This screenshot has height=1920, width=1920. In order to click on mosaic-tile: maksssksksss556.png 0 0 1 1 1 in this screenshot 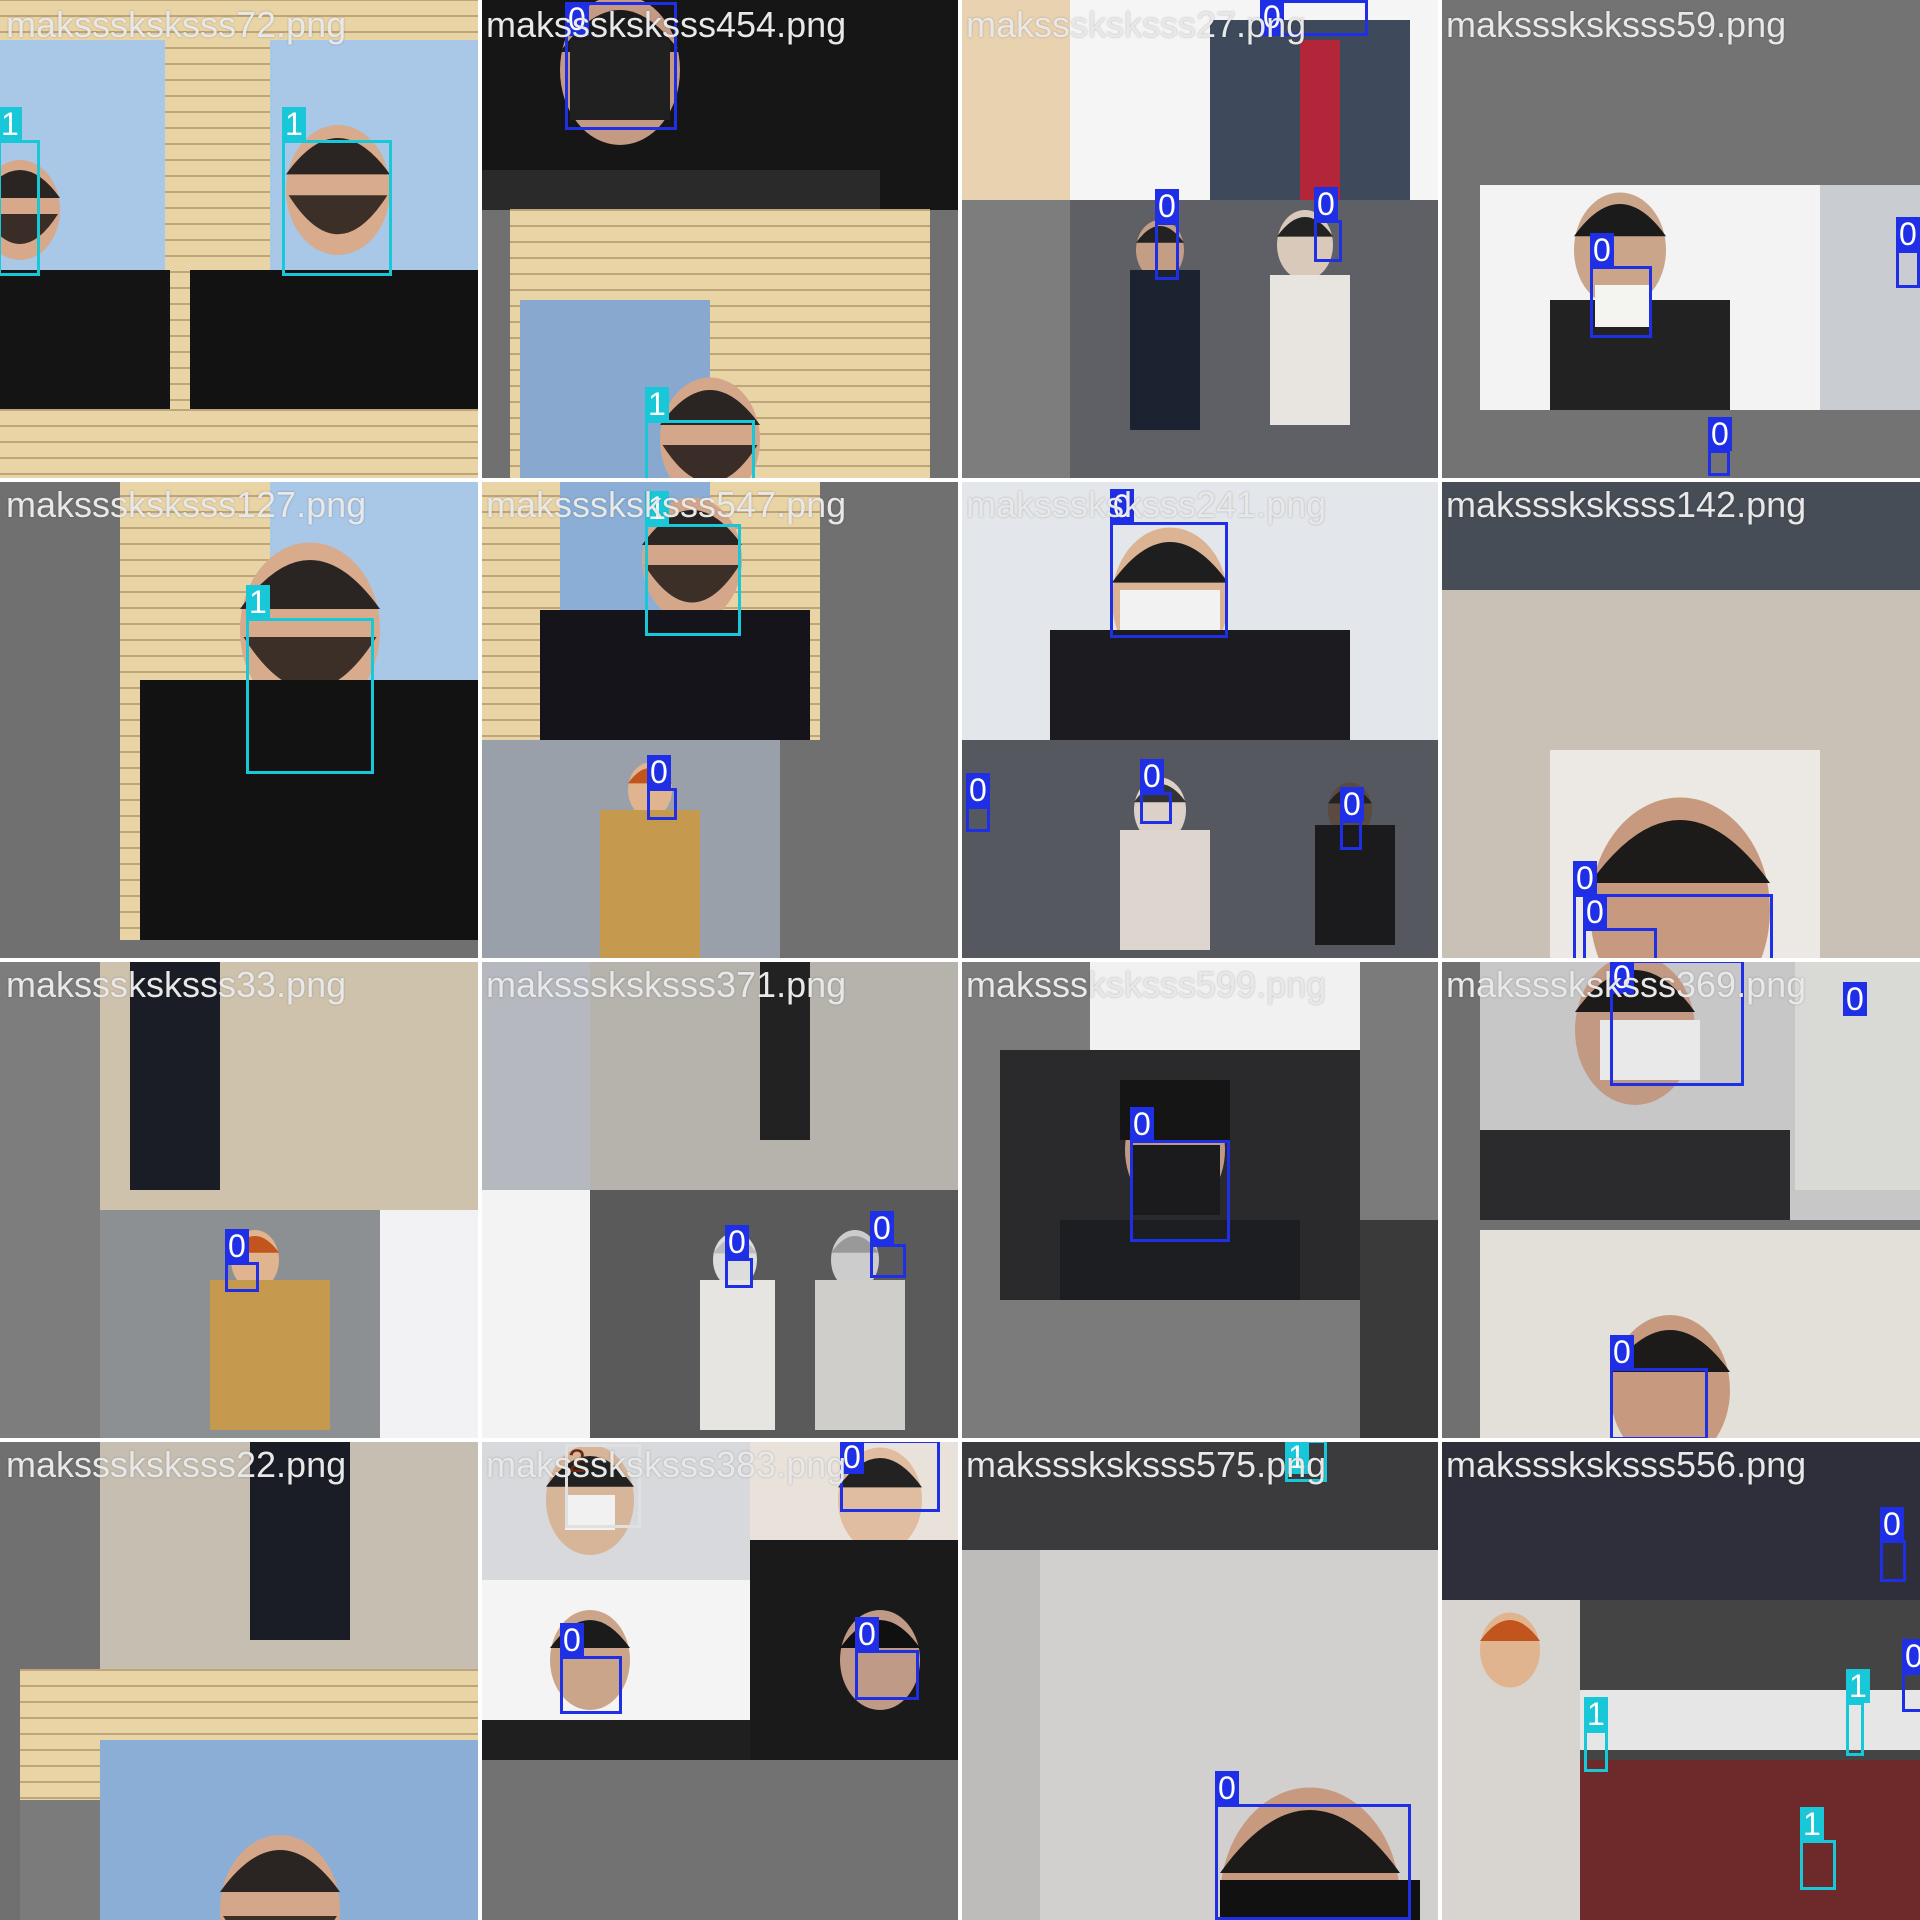, I will do `click(1680, 1680)`.